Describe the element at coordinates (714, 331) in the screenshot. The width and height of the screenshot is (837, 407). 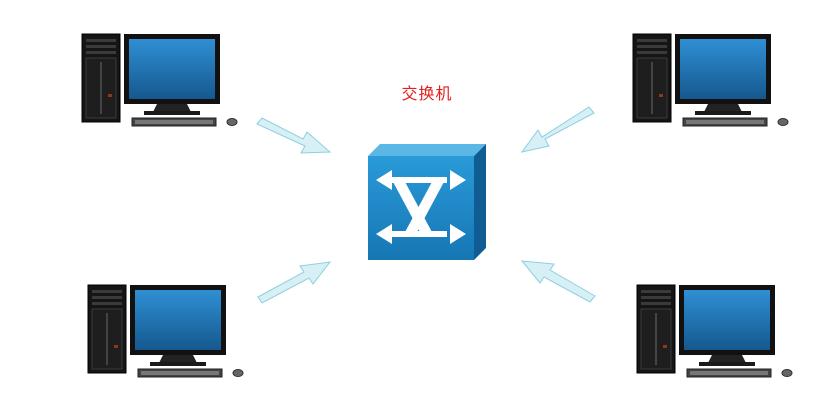
I see `computer-icon-bottom-right` at that location.